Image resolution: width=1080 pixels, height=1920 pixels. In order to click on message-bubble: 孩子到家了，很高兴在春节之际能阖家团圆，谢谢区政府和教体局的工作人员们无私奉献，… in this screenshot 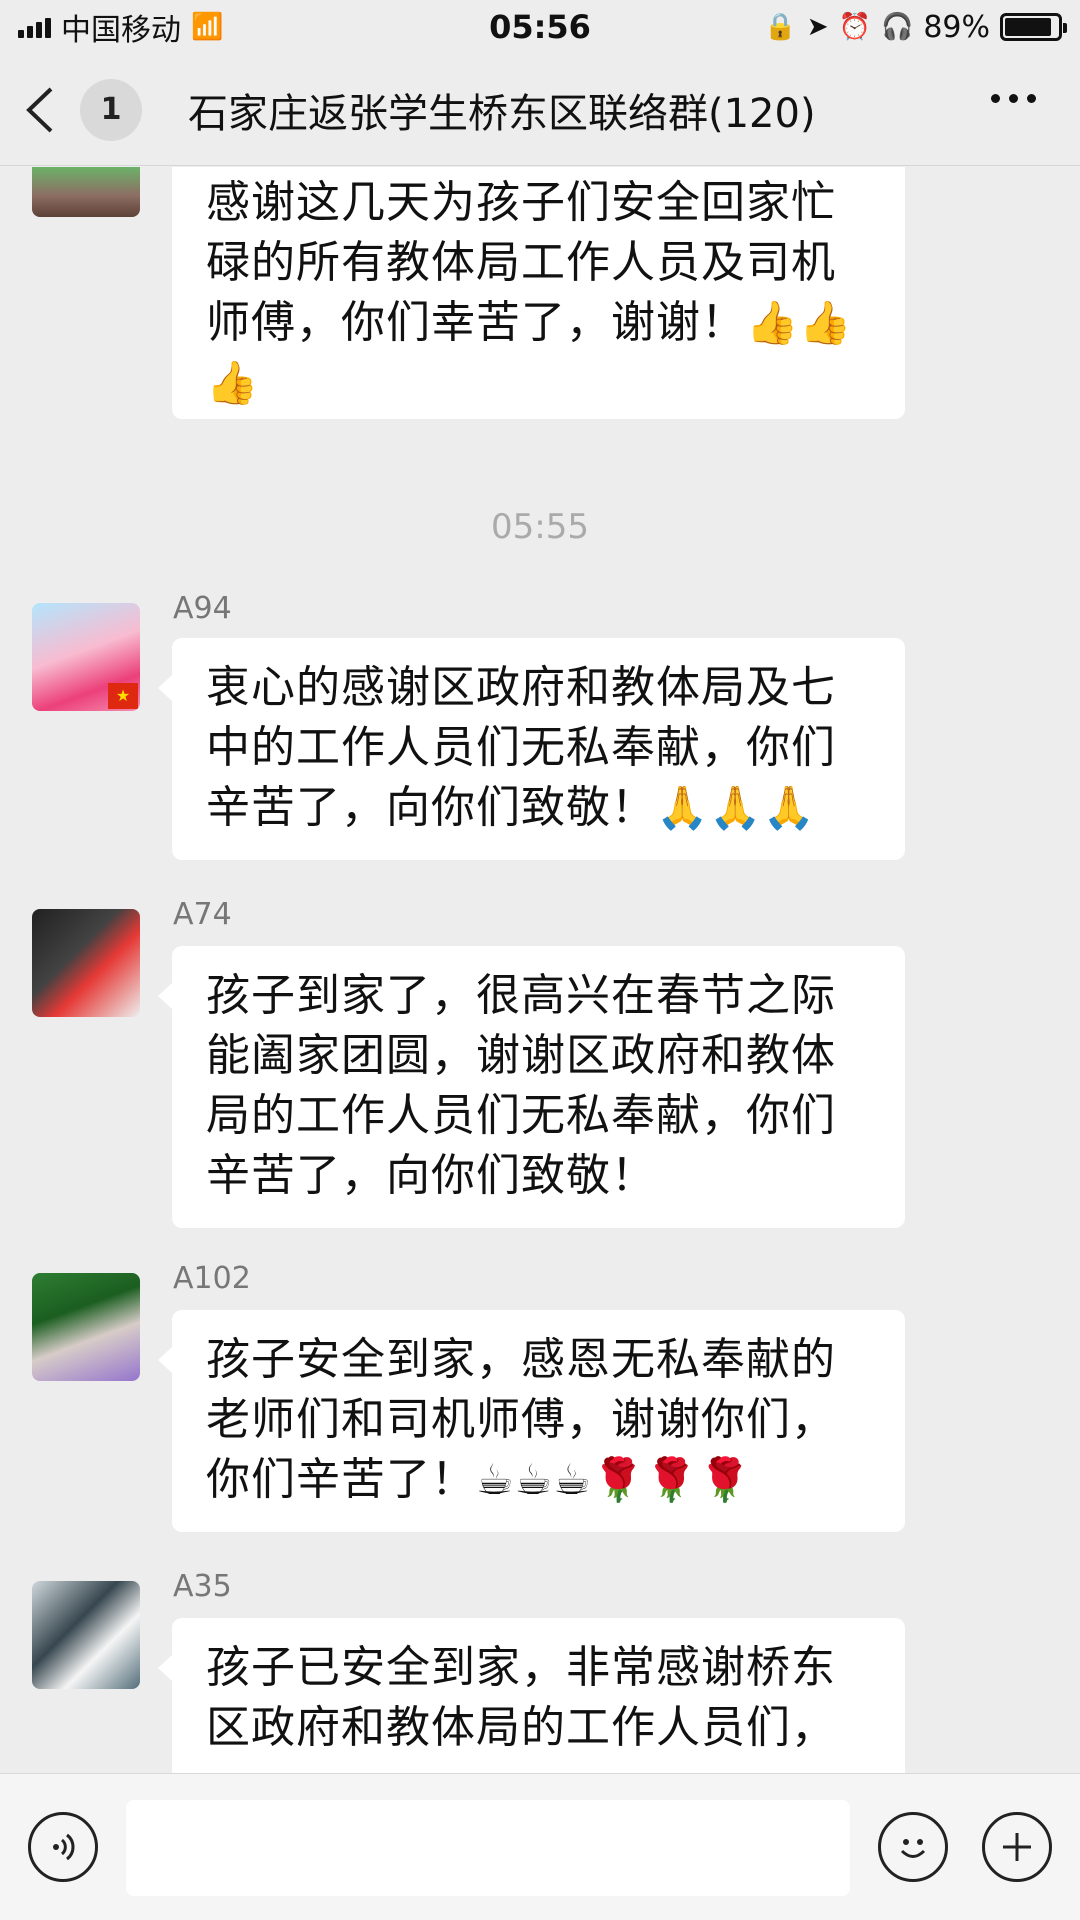, I will do `click(531, 1087)`.